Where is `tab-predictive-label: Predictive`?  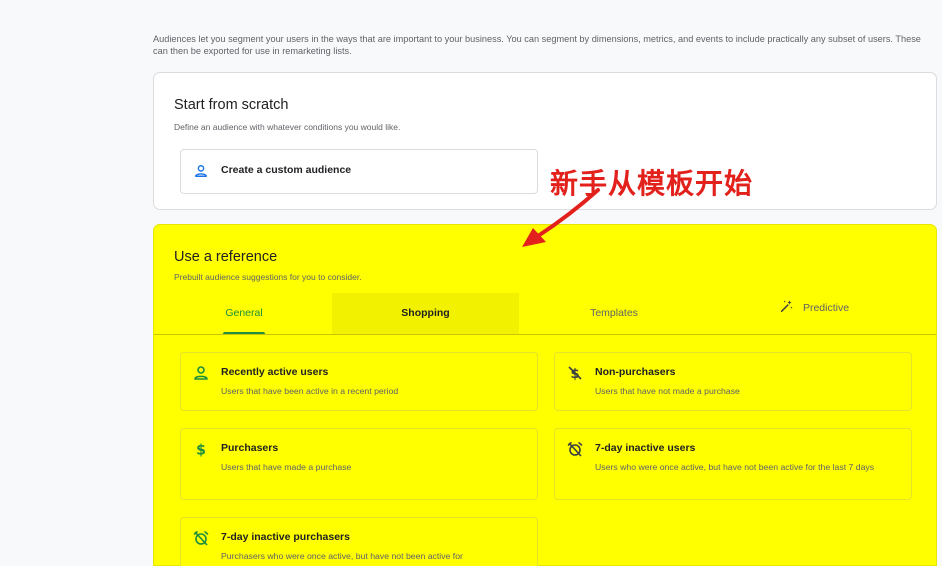
tab-predictive-label: Predictive is located at coordinates (826, 308).